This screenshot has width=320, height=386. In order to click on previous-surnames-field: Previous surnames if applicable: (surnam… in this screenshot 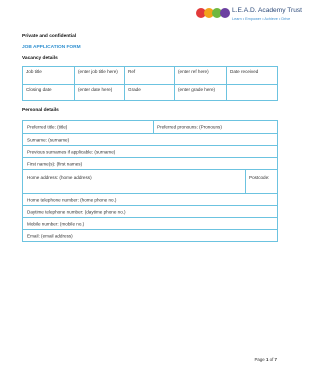, I will do `click(71, 151)`.